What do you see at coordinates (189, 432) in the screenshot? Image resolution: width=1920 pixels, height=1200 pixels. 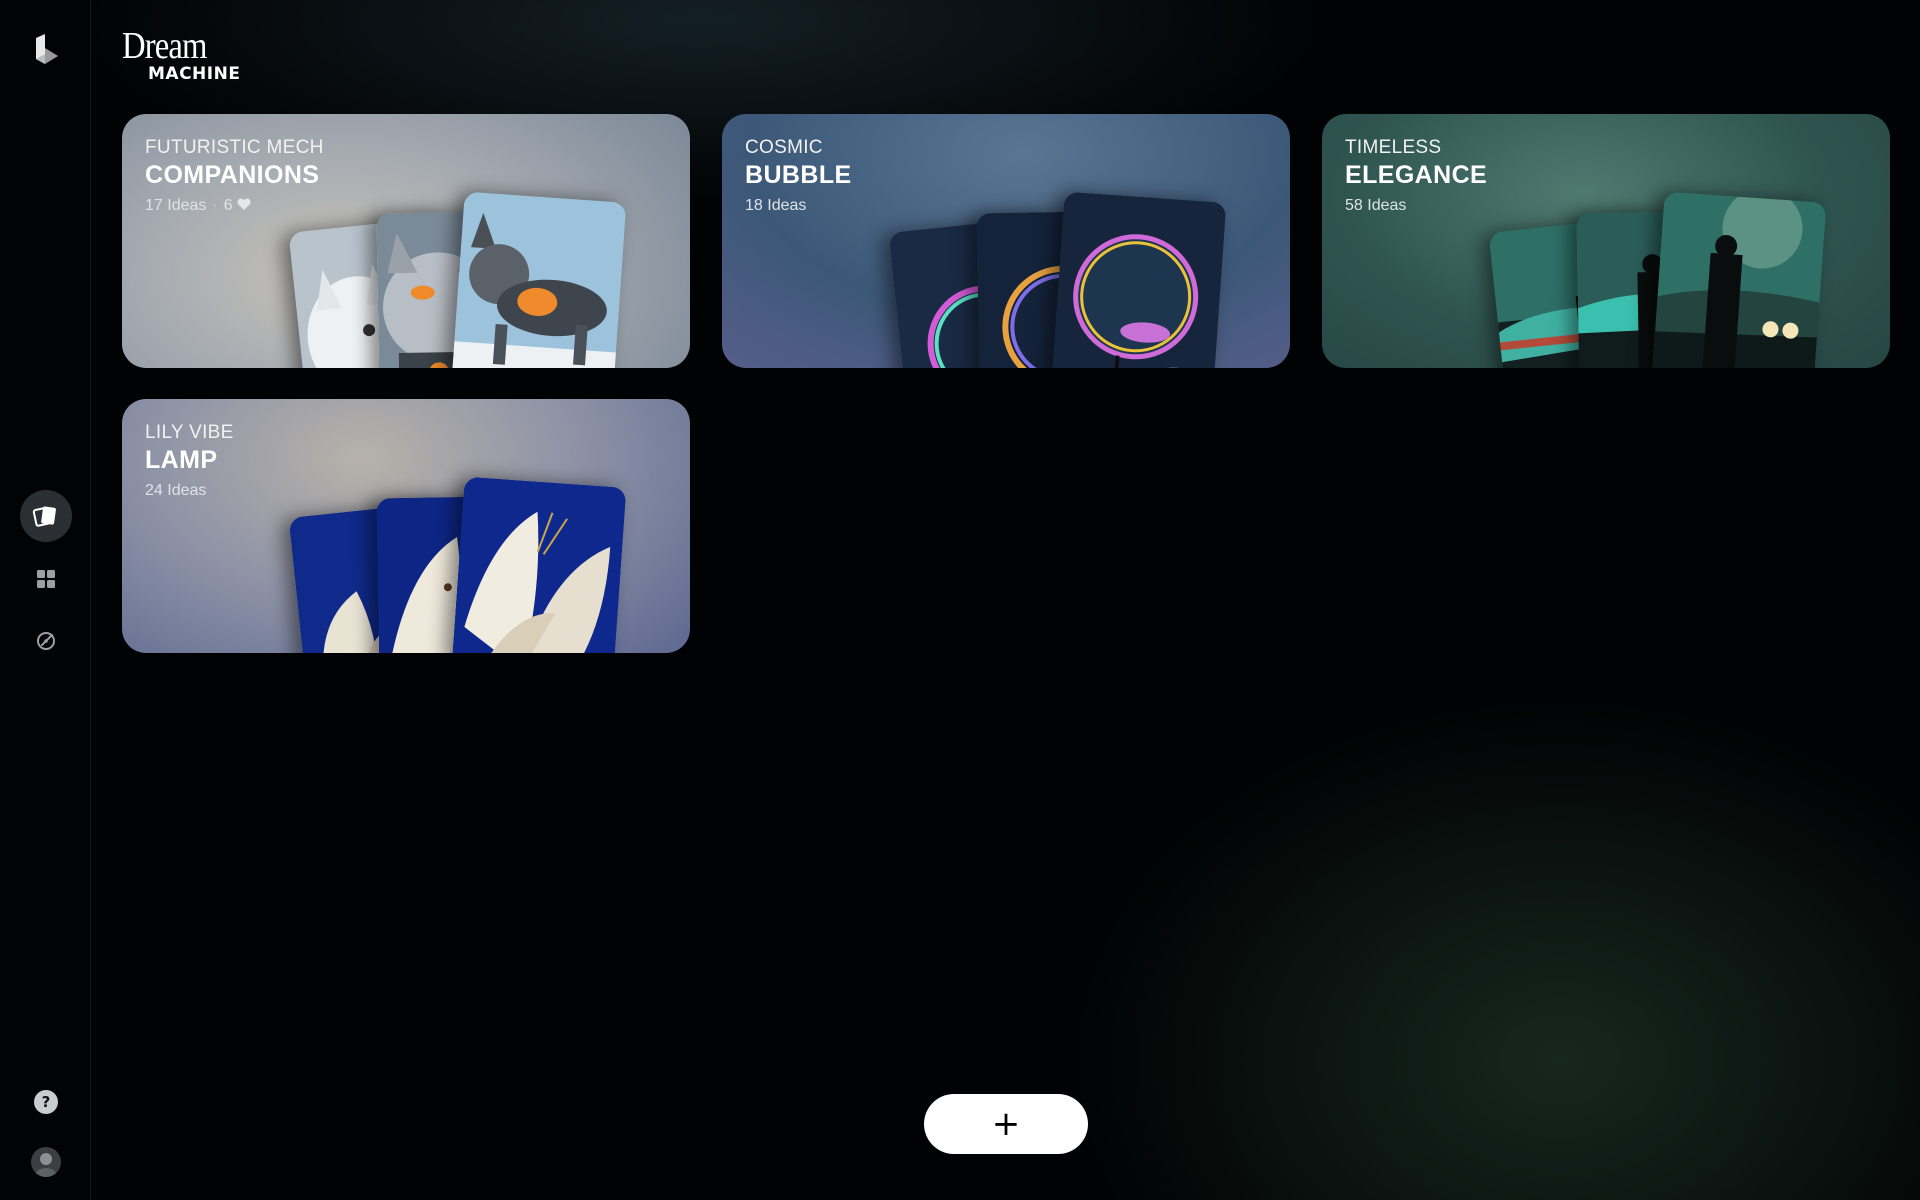 I see `board-kicker: LILY VIBE` at bounding box center [189, 432].